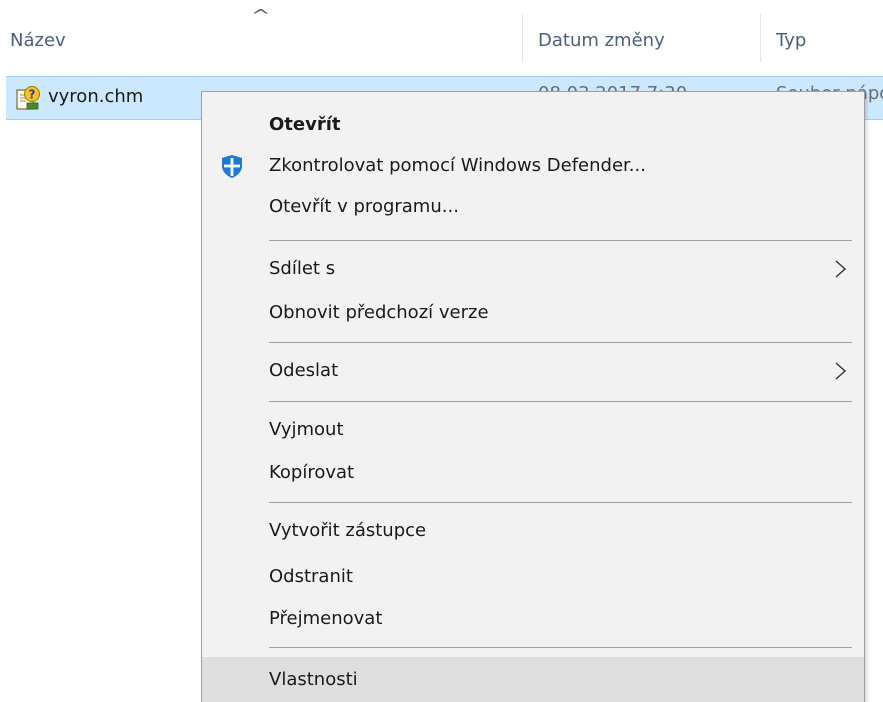  What do you see at coordinates (441, 37) in the screenshot?
I see `column-header: Název ^ Datum změny Typ` at bounding box center [441, 37].